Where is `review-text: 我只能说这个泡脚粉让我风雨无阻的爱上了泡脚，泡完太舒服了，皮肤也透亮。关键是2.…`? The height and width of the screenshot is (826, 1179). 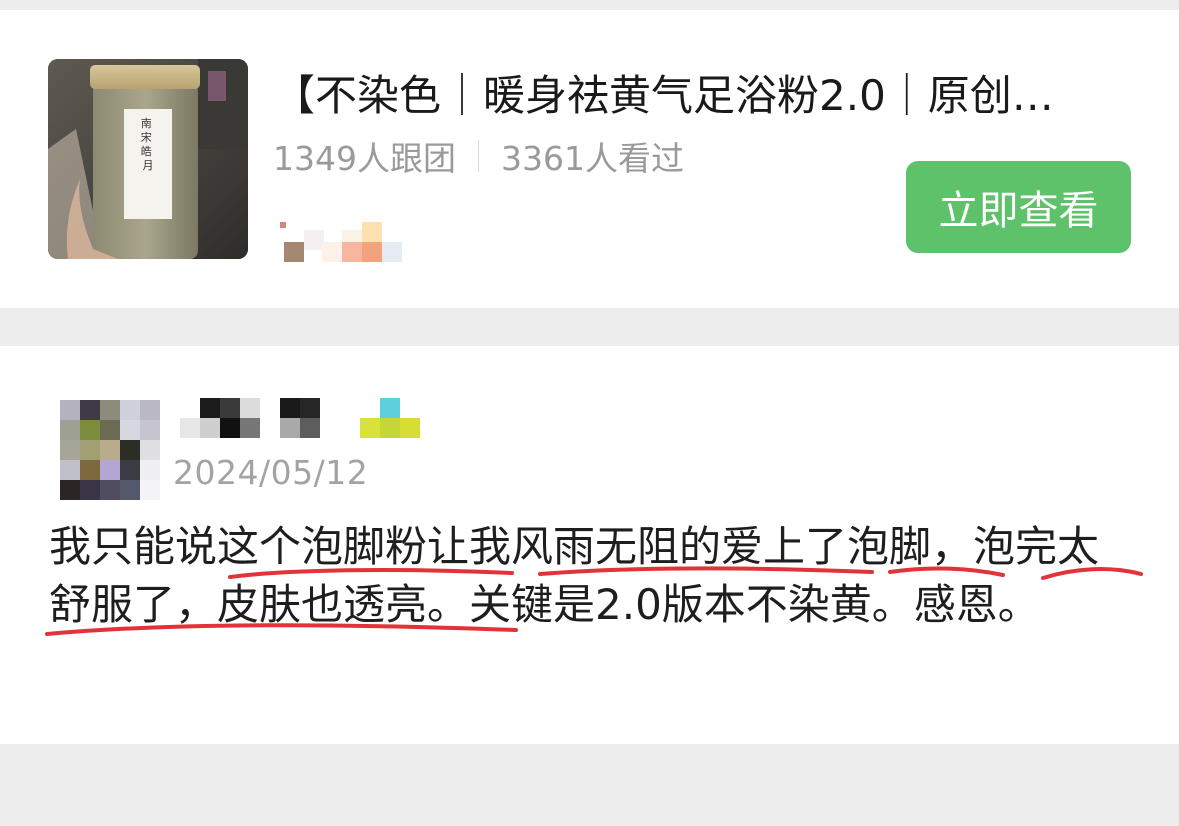
review-text: 我只能说这个泡脚粉让我风雨无阻的爱上了泡脚，泡完太舒服了，皮肤也透亮。关键是2.… is located at coordinates (574, 575).